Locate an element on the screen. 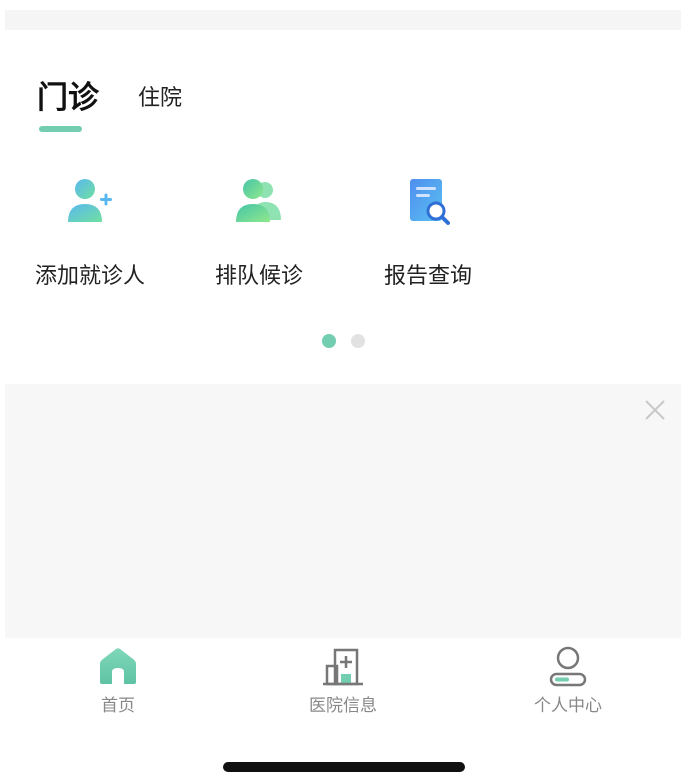 The height and width of the screenshot is (776, 685). close-icon is located at coordinates (655, 410).